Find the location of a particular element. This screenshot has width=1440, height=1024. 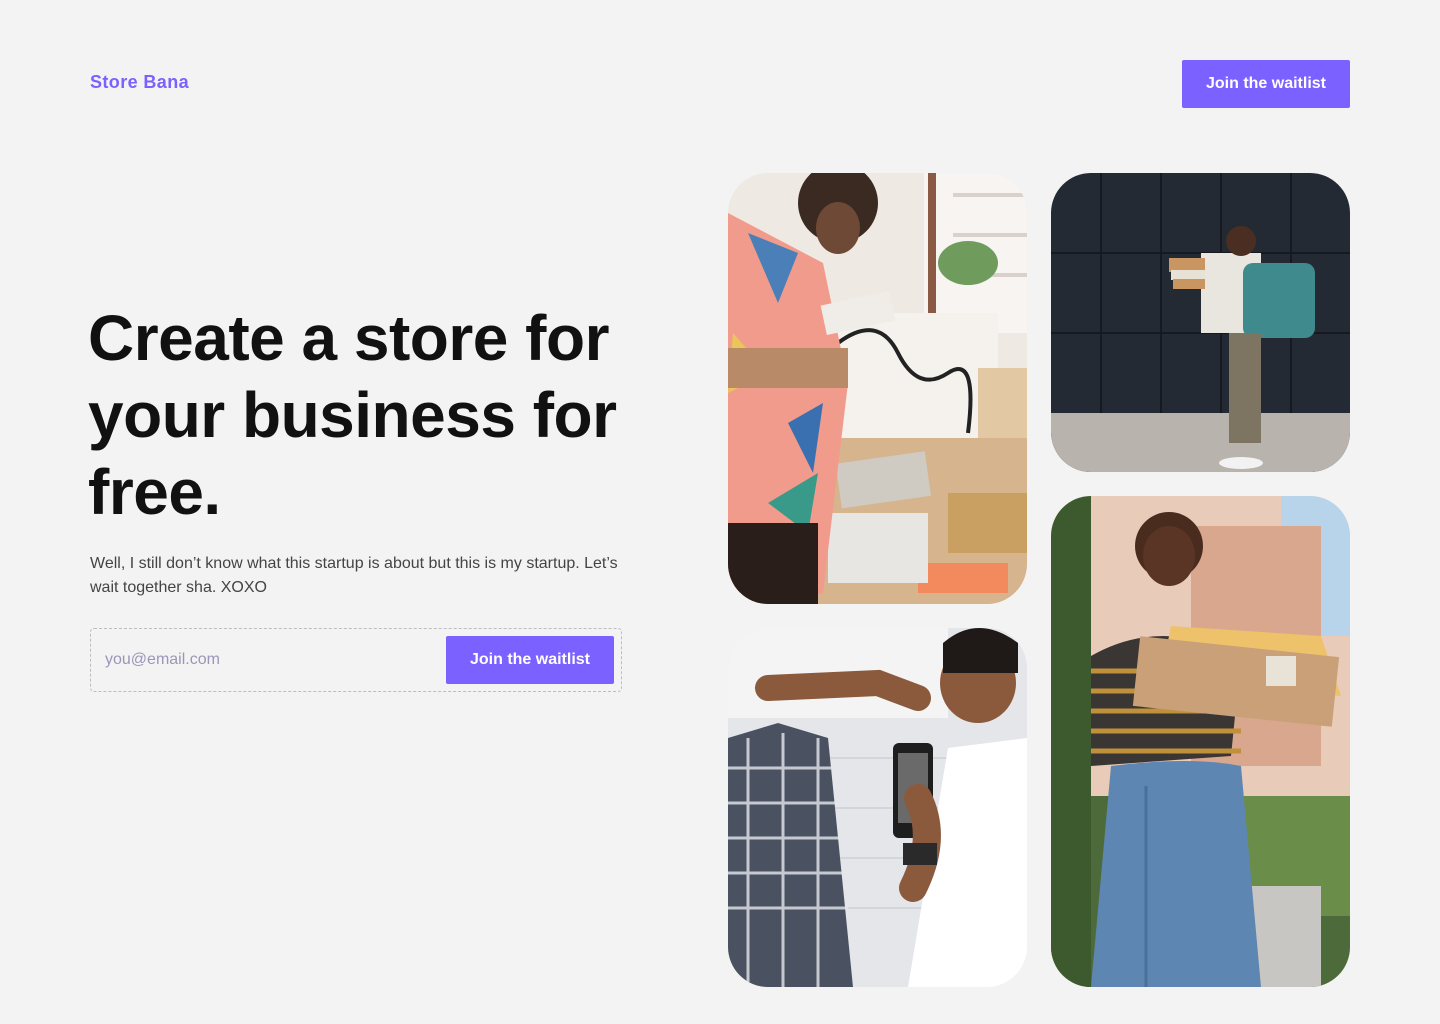

header-join-waitlist-button: Join the waitlist is located at coordinates (1266, 84).